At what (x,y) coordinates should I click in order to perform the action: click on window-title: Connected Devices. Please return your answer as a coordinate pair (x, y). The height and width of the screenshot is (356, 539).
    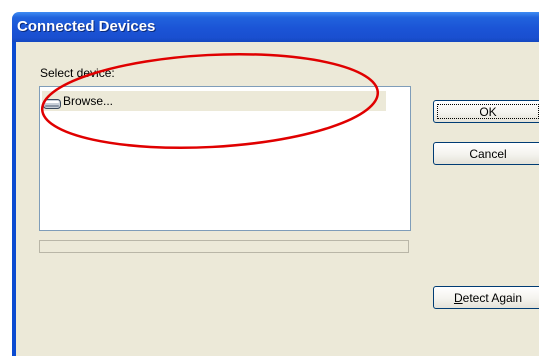
    Looking at the image, I should click on (86, 26).